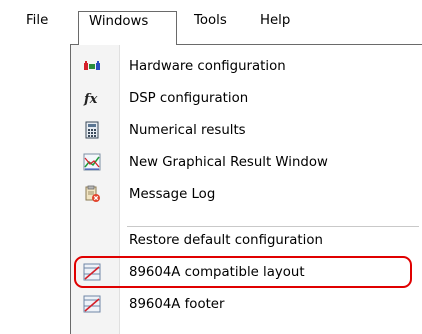 The height and width of the screenshot is (334, 422). I want to click on menu-bar: File Windows Tools Help, so click(211, 22).